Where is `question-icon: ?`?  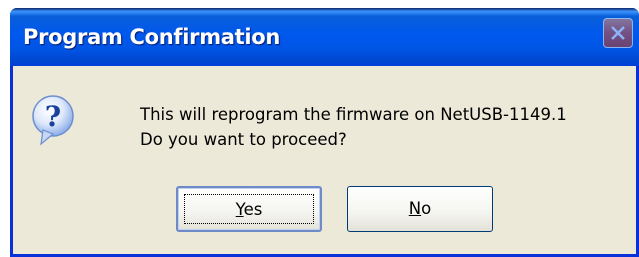 question-icon: ? is located at coordinates (53, 120).